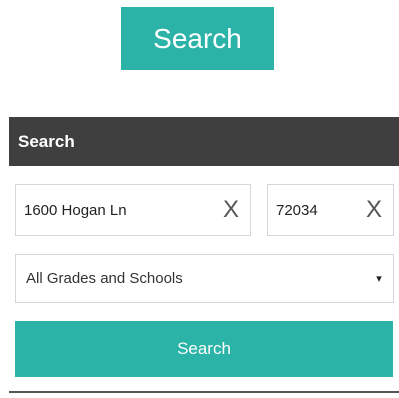 This screenshot has height=398, width=399. Describe the element at coordinates (116, 210) in the screenshot. I see `address-input` at that location.